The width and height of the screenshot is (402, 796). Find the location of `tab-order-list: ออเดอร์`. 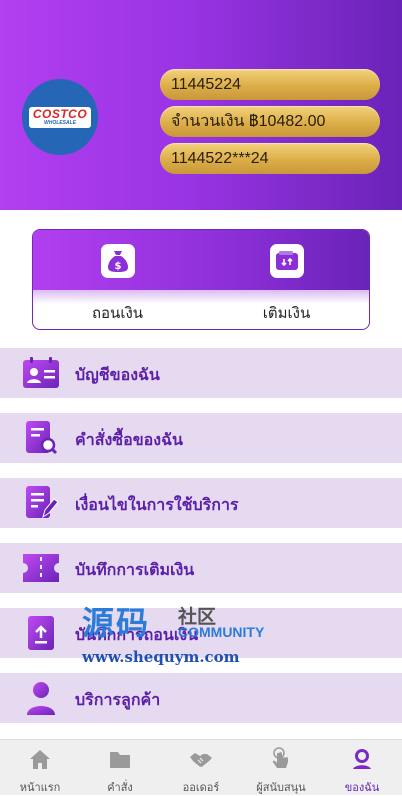

tab-order-list: ออเดอร์ is located at coordinates (201, 768).